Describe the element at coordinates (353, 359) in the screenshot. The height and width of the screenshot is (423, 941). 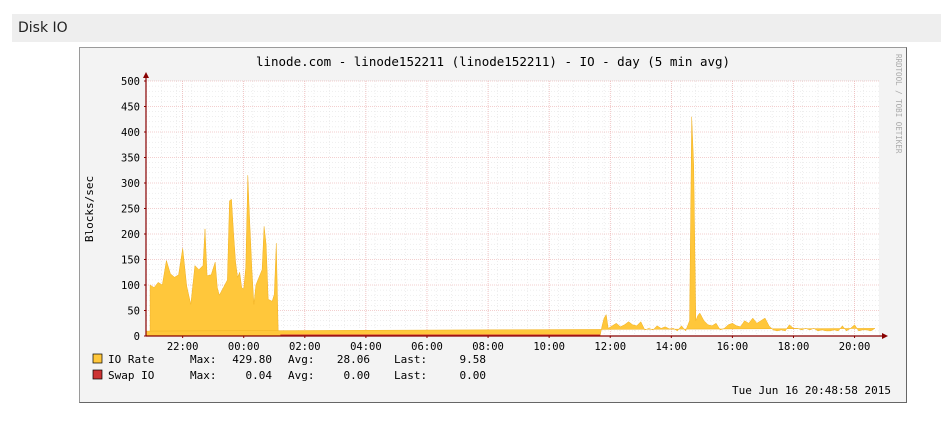
I see `legend-avg-io-rate: 28.06` at that location.